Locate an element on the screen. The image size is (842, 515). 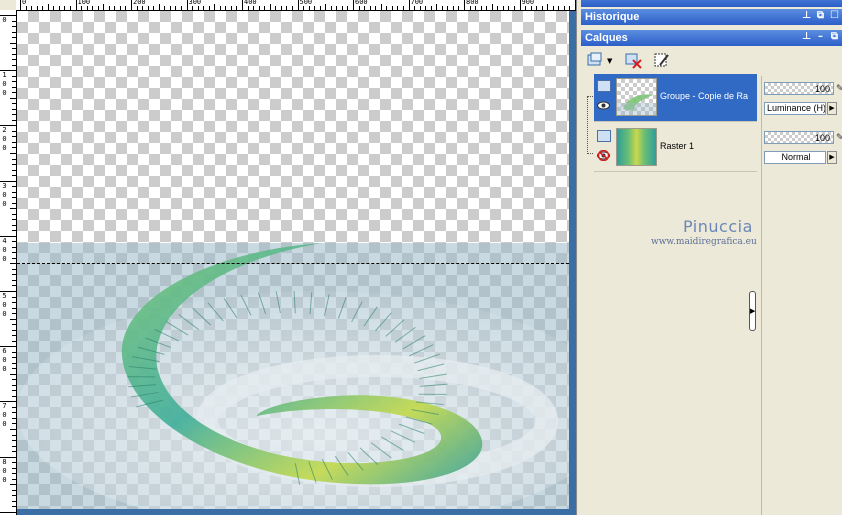
layer-row-raster: Raster 1 is located at coordinates (675, 148).